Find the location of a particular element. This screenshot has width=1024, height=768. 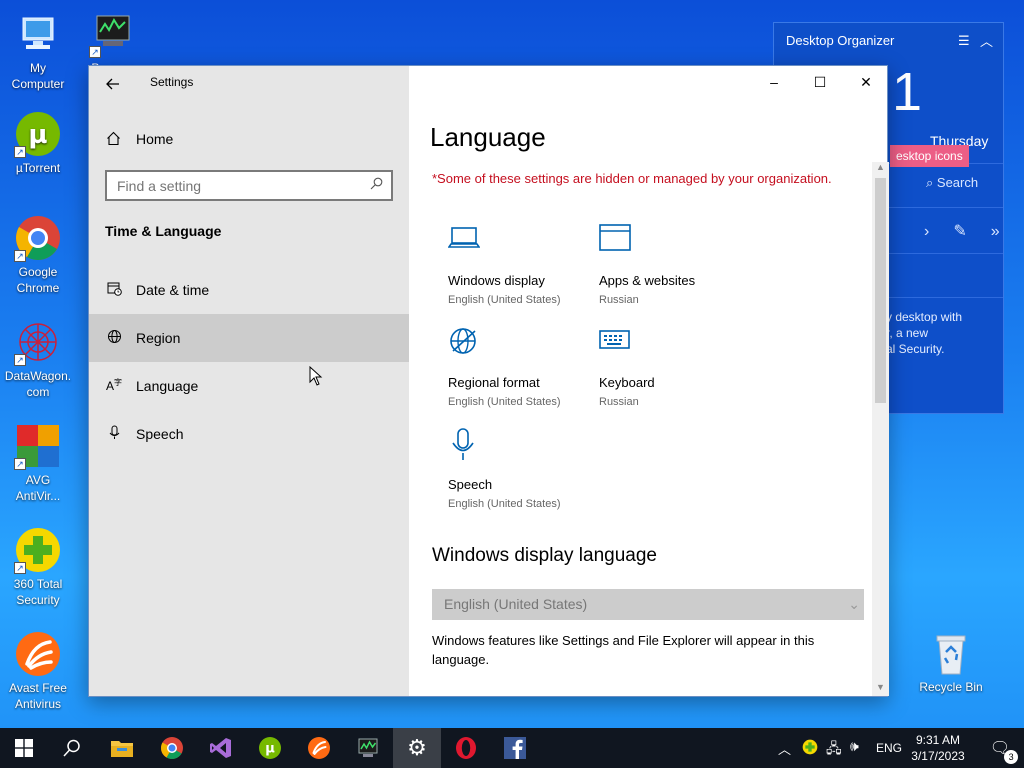

back-button is located at coordinates (113, 83).